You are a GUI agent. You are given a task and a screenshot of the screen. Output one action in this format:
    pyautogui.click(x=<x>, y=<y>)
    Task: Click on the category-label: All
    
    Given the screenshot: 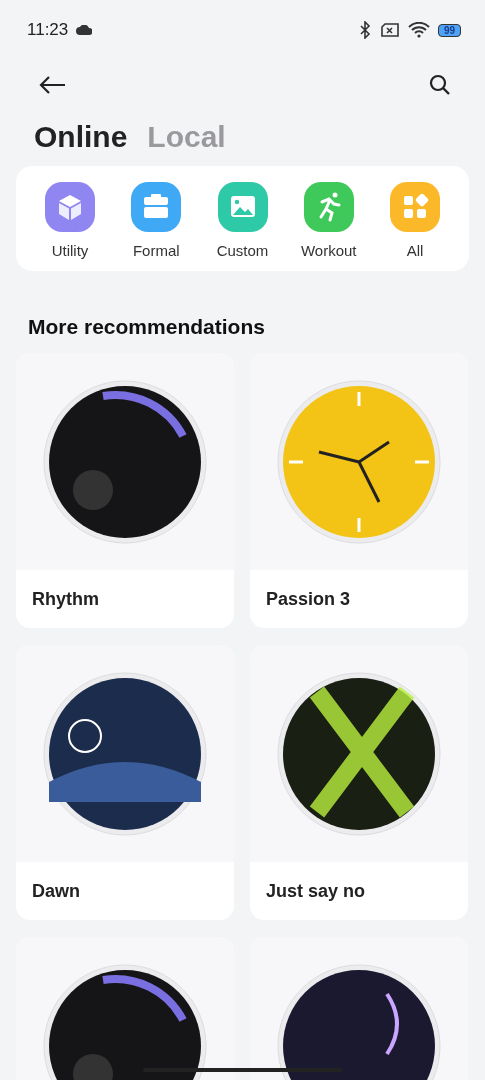 What is the action you would take?
    pyautogui.click(x=415, y=250)
    